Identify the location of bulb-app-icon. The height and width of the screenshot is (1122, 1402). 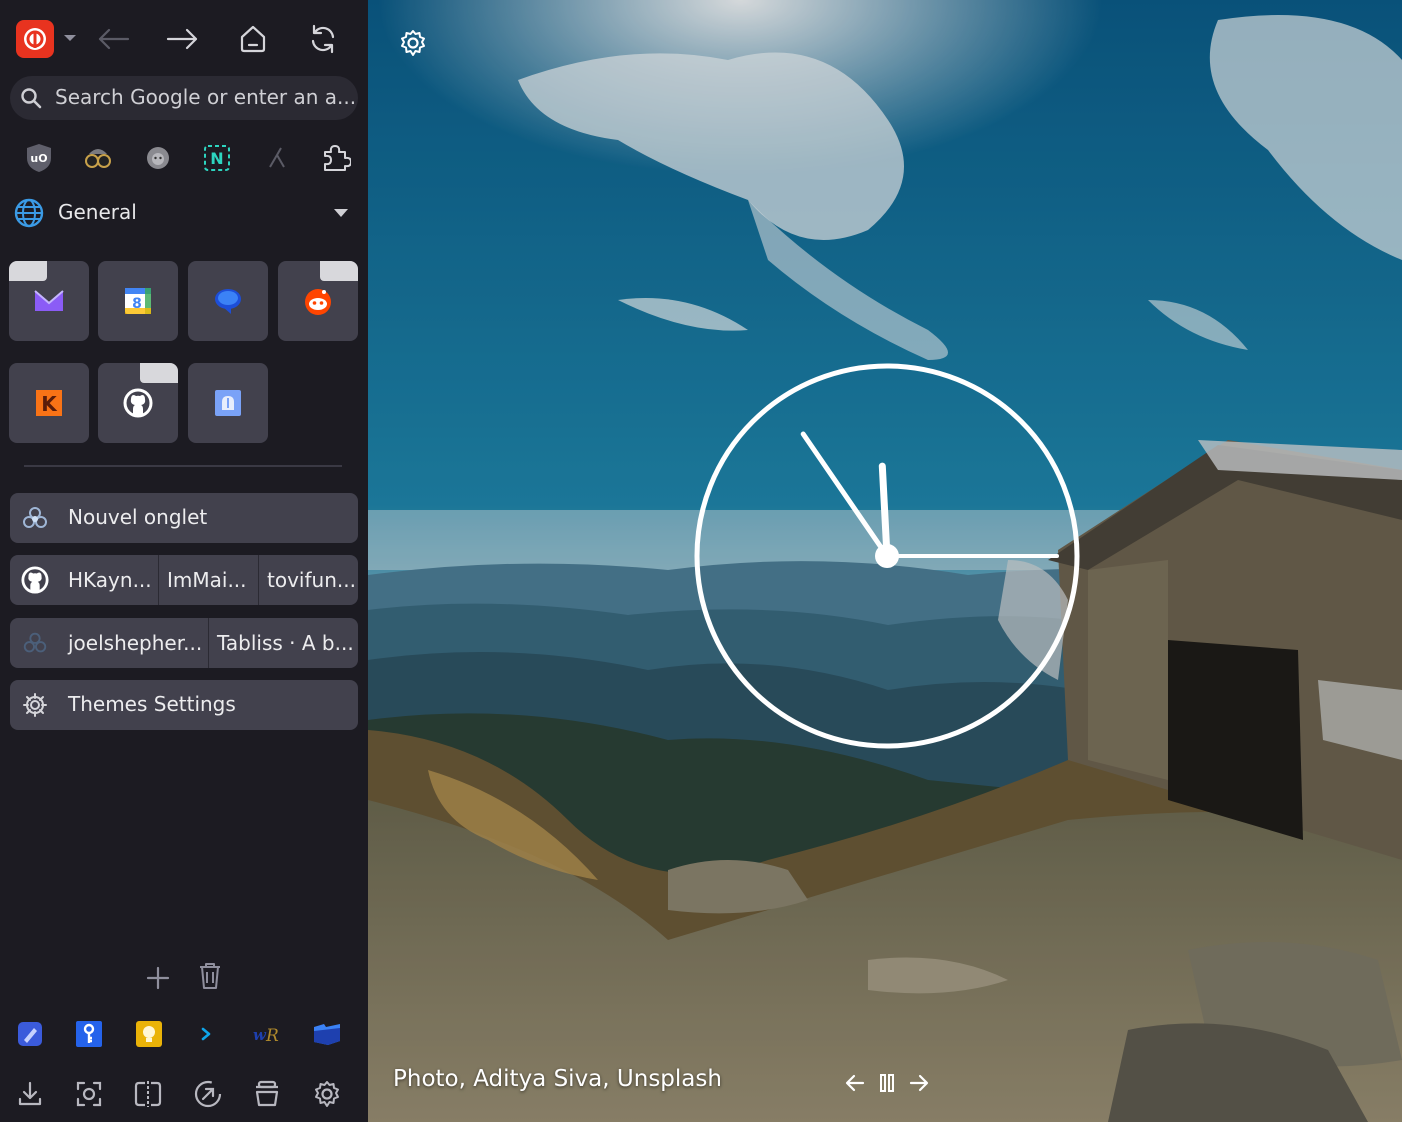
(149, 1034).